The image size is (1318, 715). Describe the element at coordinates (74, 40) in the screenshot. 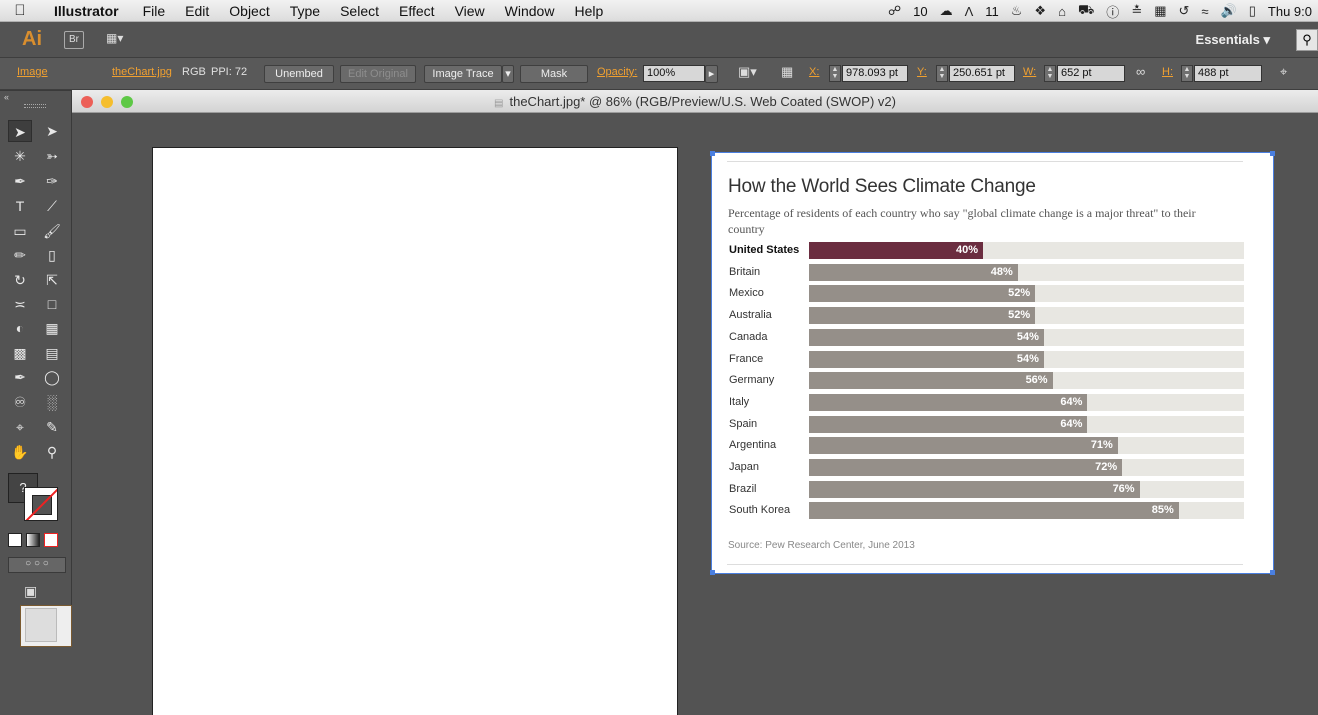

I see `bridge-button: Br` at that location.